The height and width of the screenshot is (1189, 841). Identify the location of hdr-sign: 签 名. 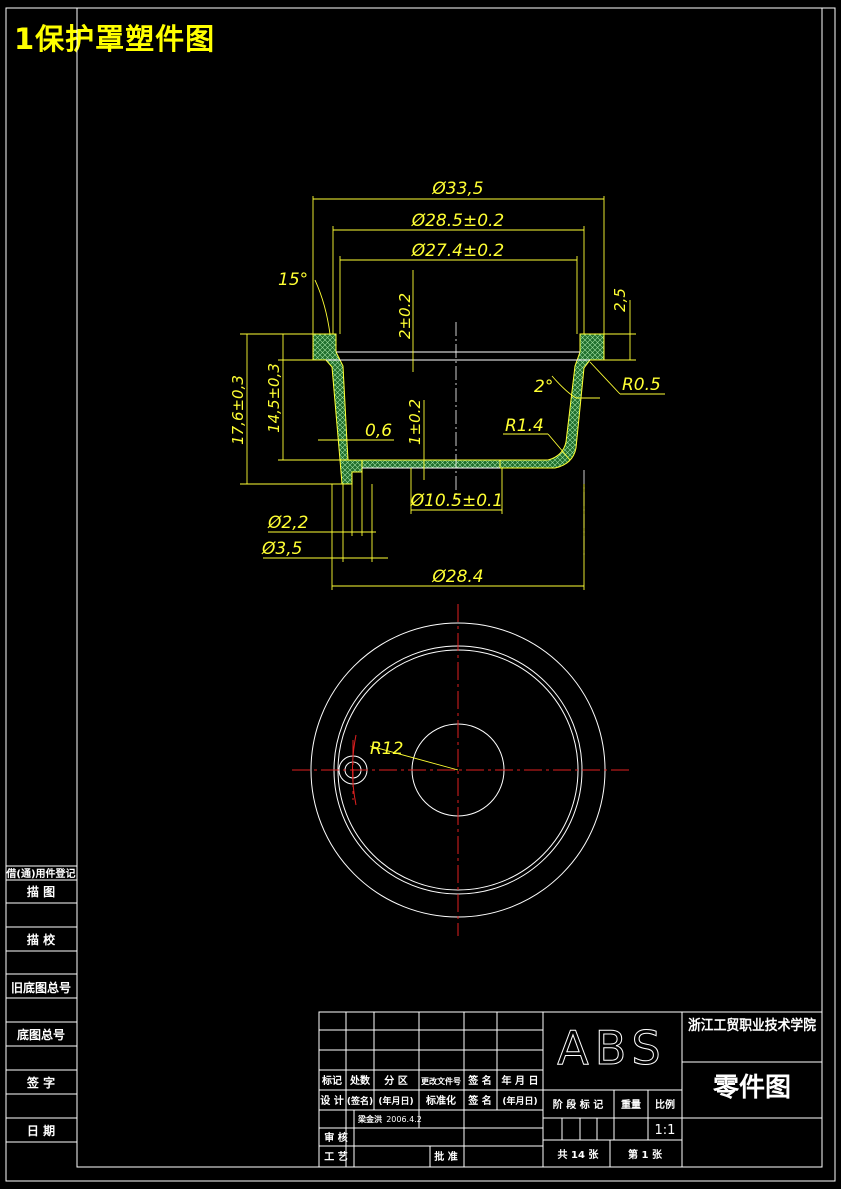
(479, 1080).